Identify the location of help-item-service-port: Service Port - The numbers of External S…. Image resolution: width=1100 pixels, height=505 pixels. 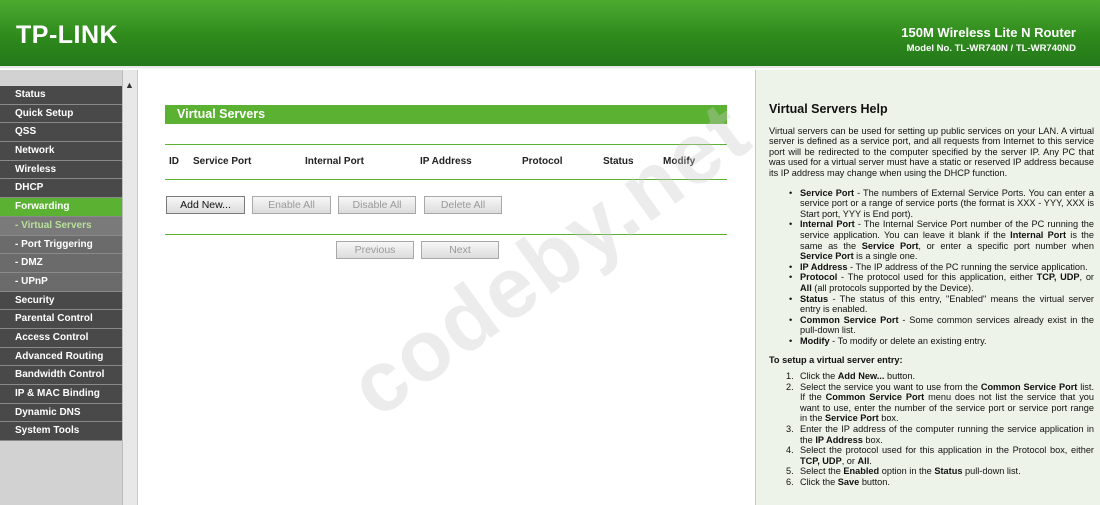
(941, 204).